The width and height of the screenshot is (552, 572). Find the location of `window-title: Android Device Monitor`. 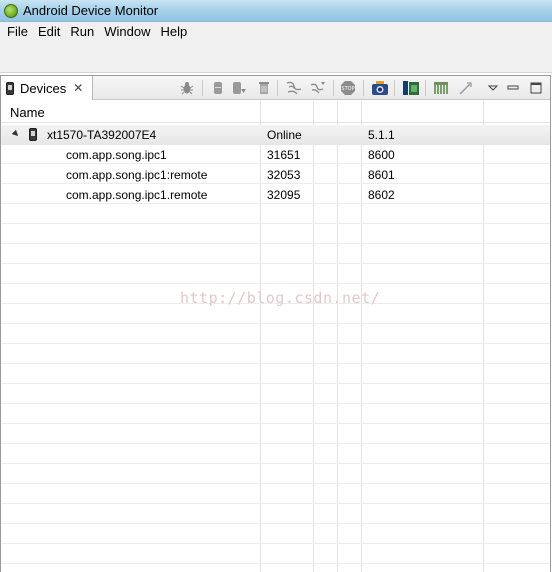

window-title: Android Device Monitor is located at coordinates (91, 10).